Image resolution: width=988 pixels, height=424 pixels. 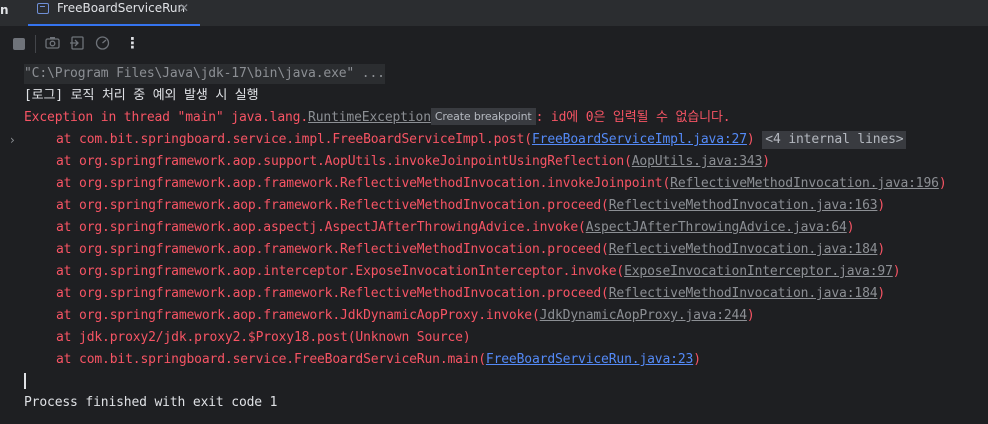 What do you see at coordinates (166, 117) in the screenshot?
I see `exception-prefix: Exception in thread "main" java.lang.` at bounding box center [166, 117].